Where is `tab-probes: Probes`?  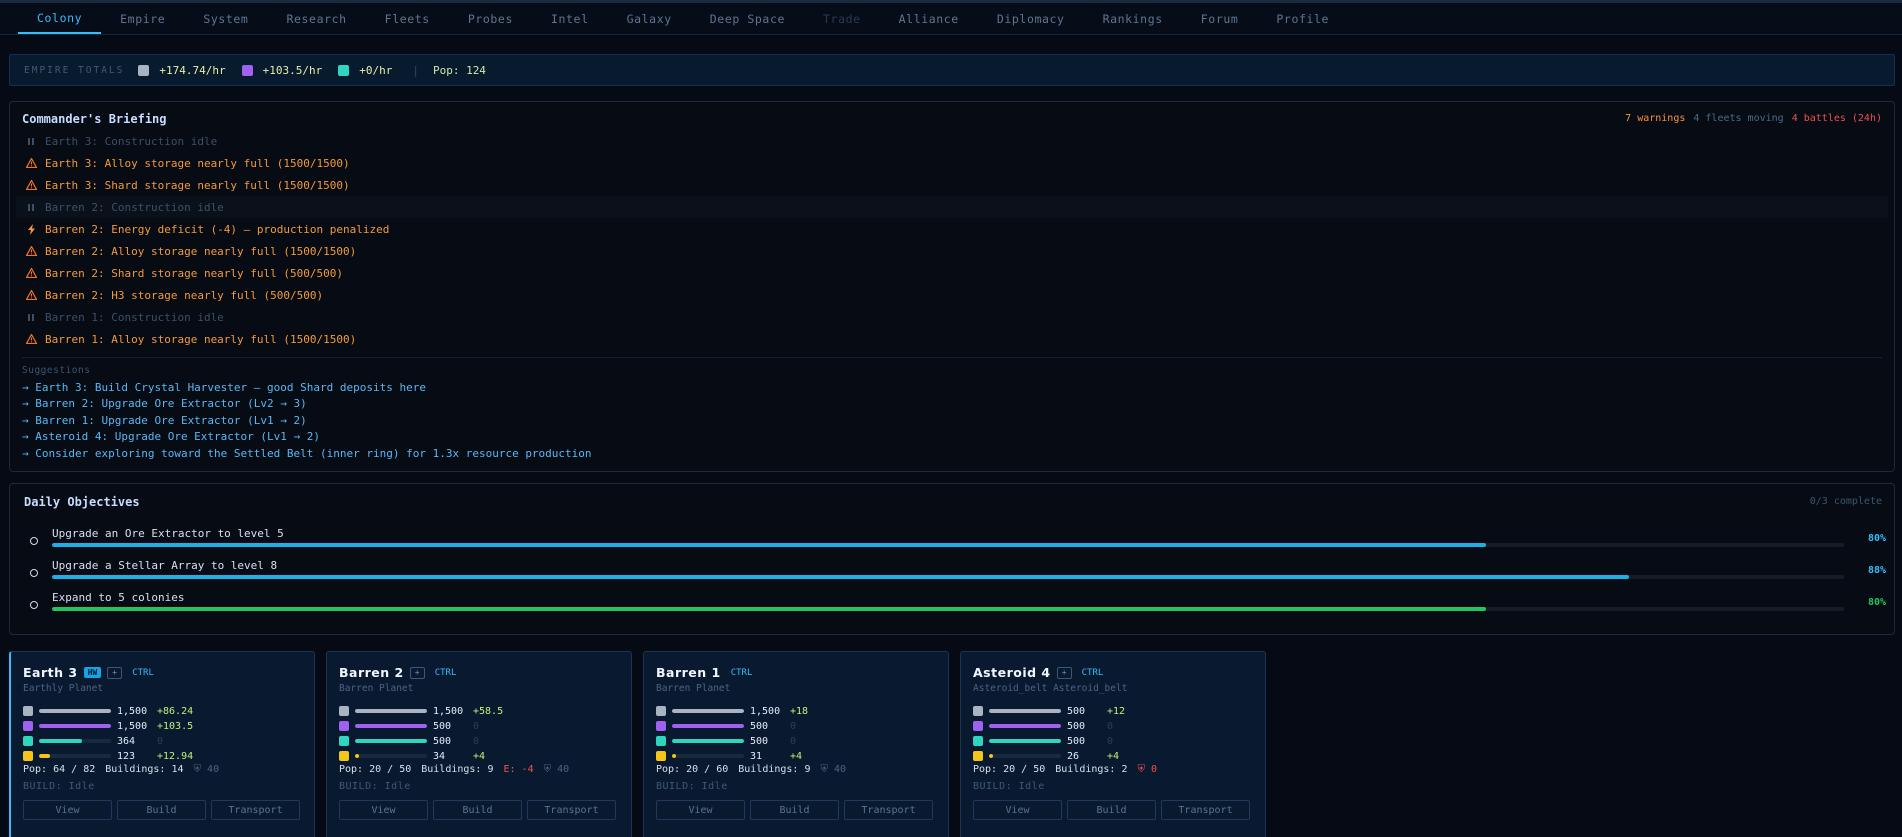
tab-probes: Probes is located at coordinates (490, 18).